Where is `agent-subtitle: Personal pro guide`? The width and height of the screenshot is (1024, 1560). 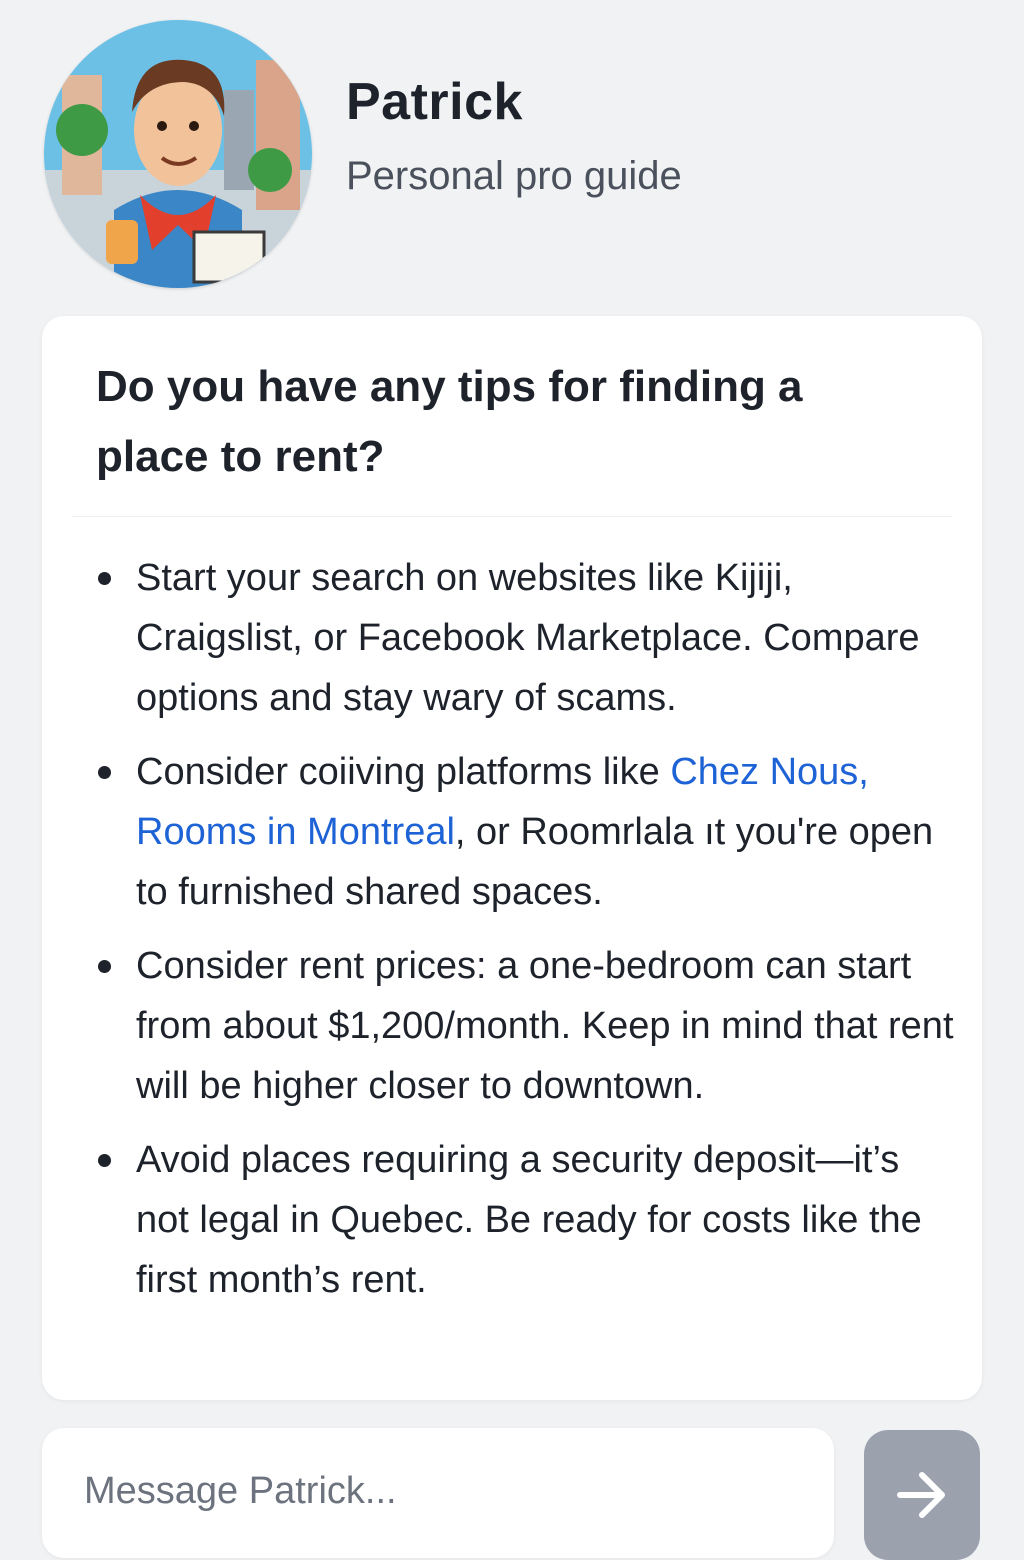 agent-subtitle: Personal pro guide is located at coordinates (514, 176).